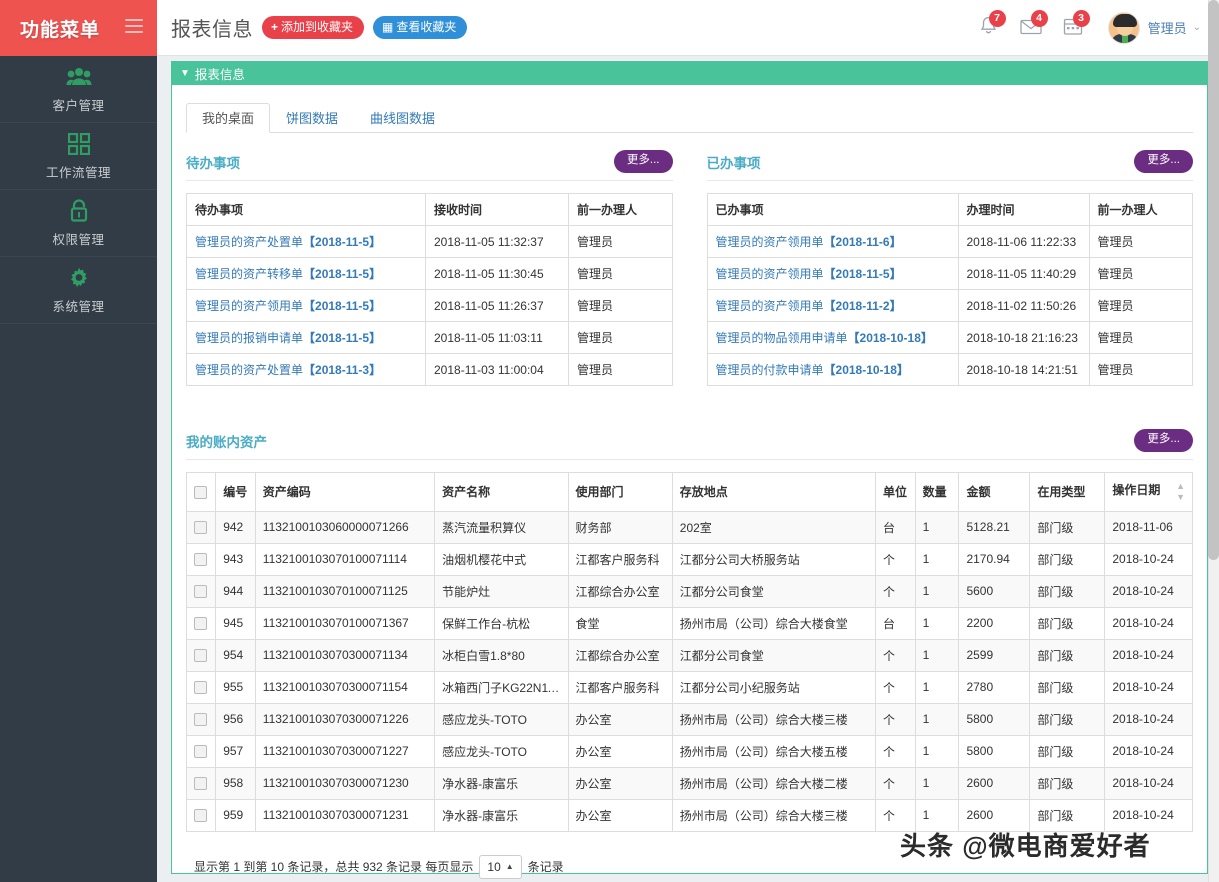 The height and width of the screenshot is (882, 1219). What do you see at coordinates (402, 118) in the screenshot?
I see `tab-curve-data: 曲线图数据` at bounding box center [402, 118].